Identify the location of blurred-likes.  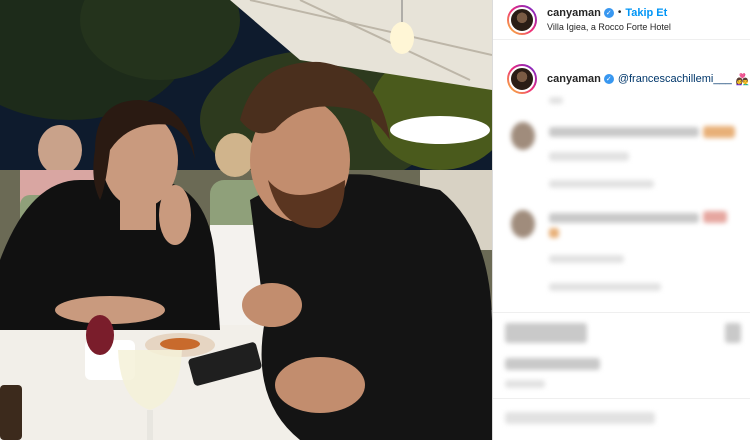
(552, 364).